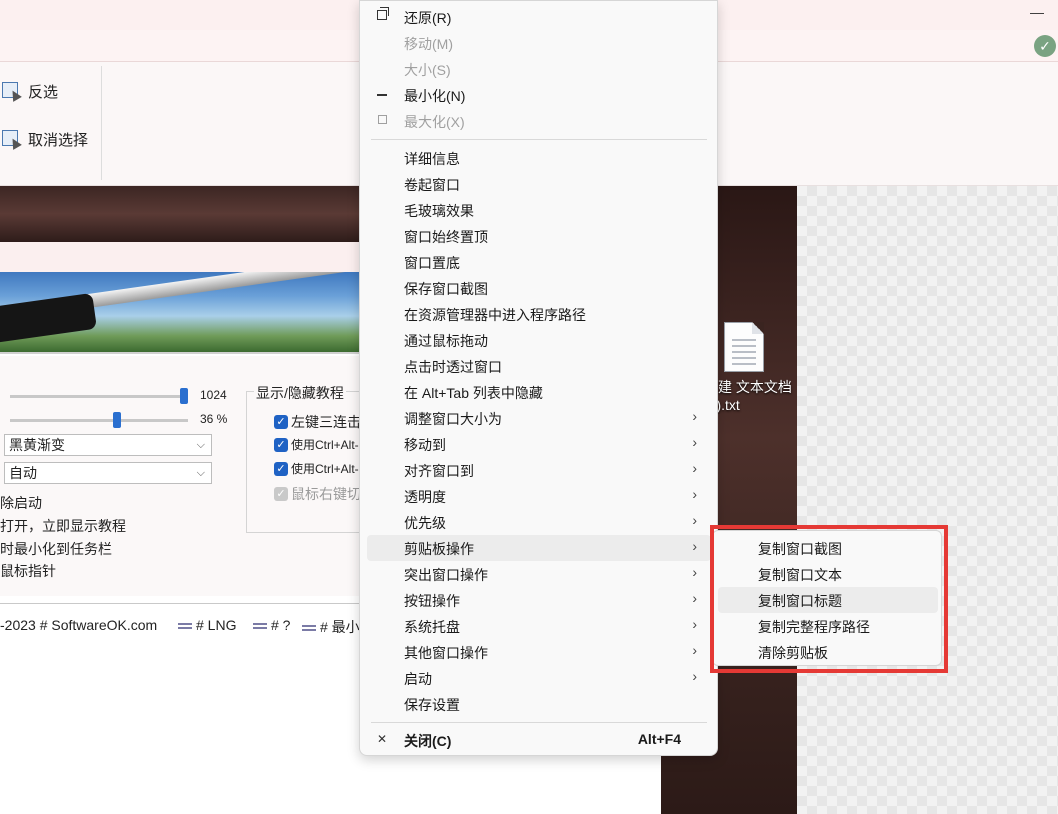 The height and width of the screenshot is (814, 1058). Describe the element at coordinates (539, 678) in the screenshot. I see `menu-item-startup: 启动 ›` at that location.